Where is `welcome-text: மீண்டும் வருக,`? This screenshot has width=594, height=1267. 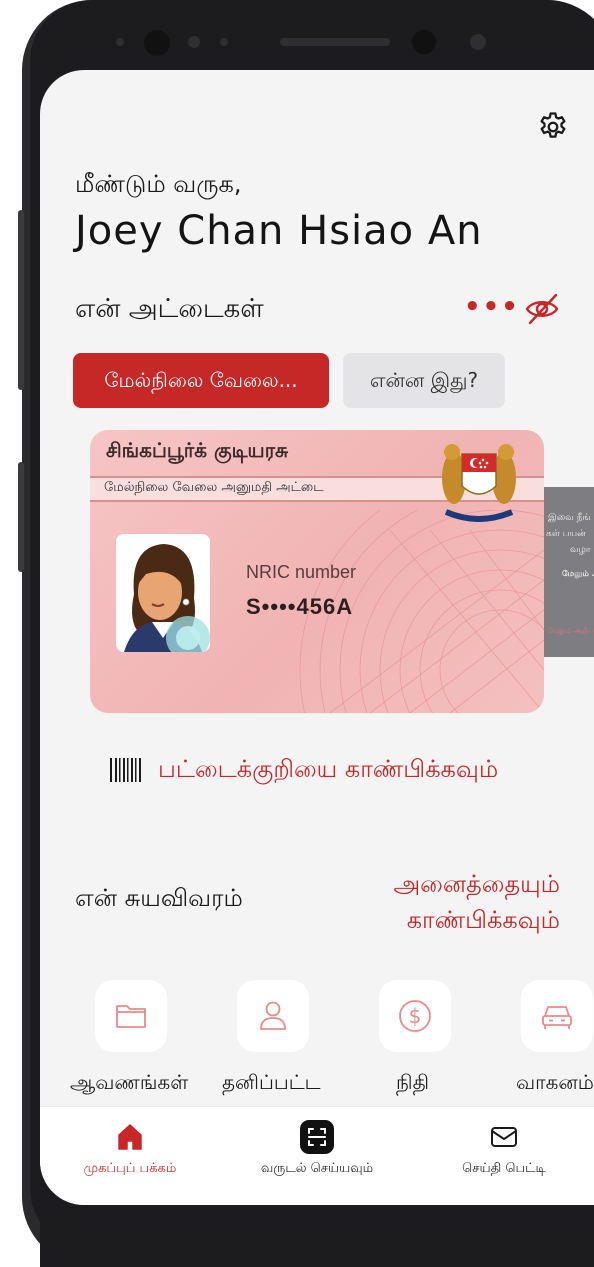 welcome-text: மீண்டும் வருக, is located at coordinates (158, 184).